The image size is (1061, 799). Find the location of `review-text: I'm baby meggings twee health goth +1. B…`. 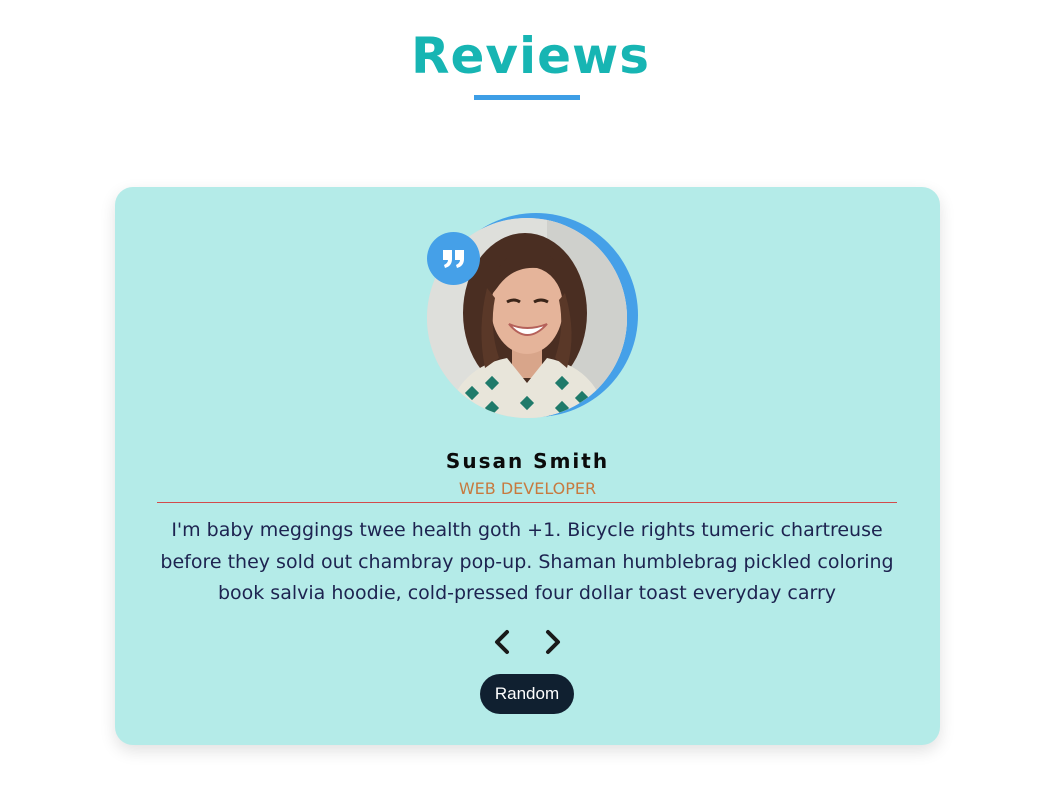

review-text: I'm baby meggings twee health goth +1. B… is located at coordinates (527, 561).